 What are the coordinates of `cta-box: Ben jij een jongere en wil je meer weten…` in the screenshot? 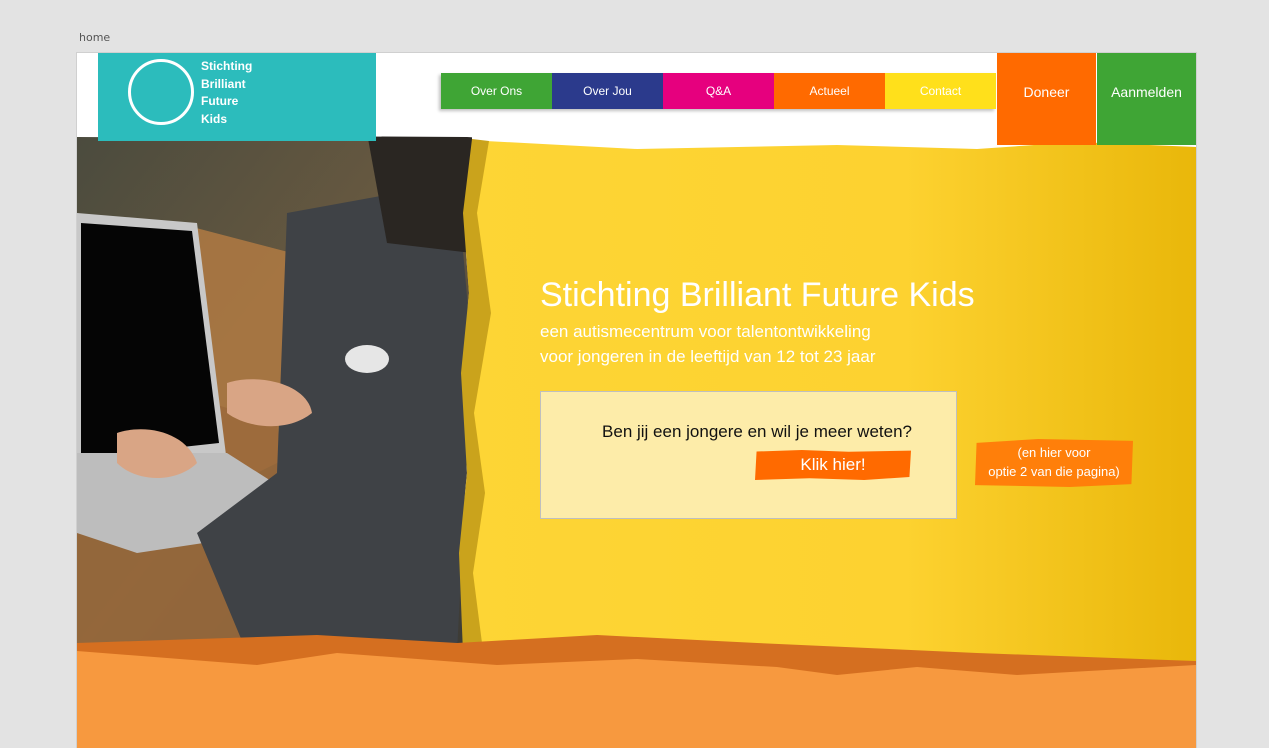 It's located at (748, 455).